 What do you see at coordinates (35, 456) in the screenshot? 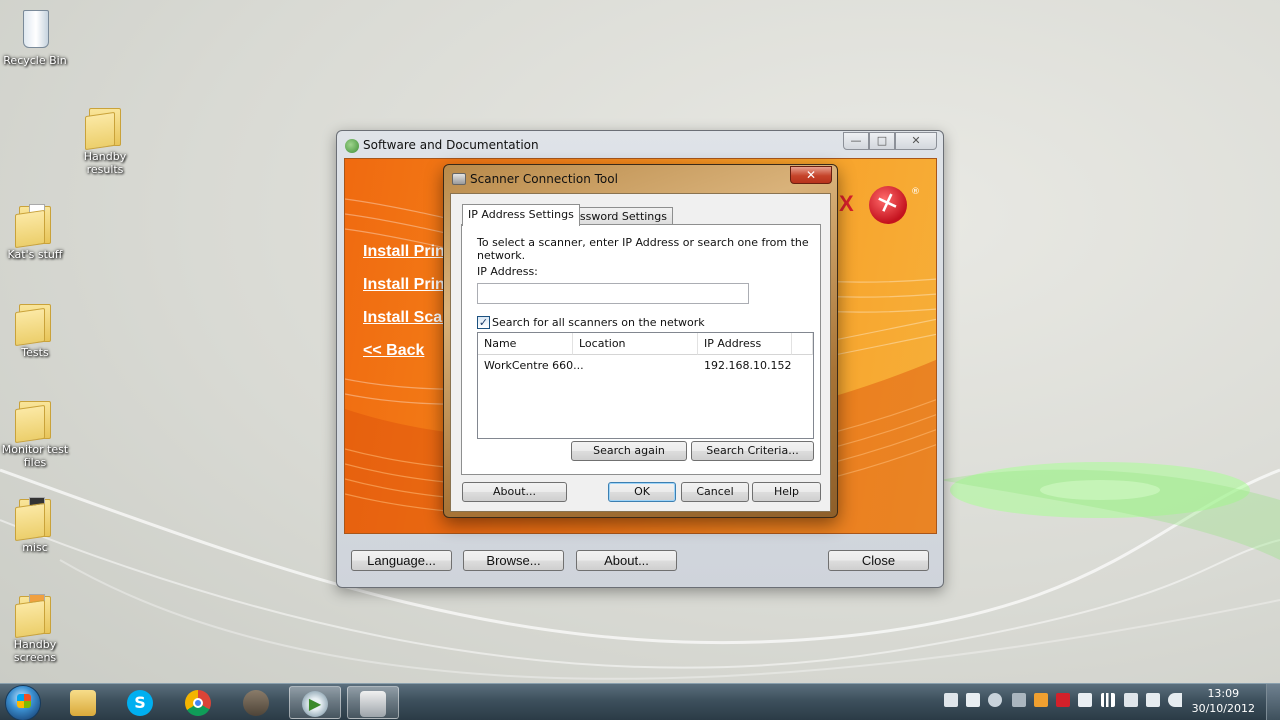
I see `desktop-icon-label: Monitor test files` at bounding box center [35, 456].